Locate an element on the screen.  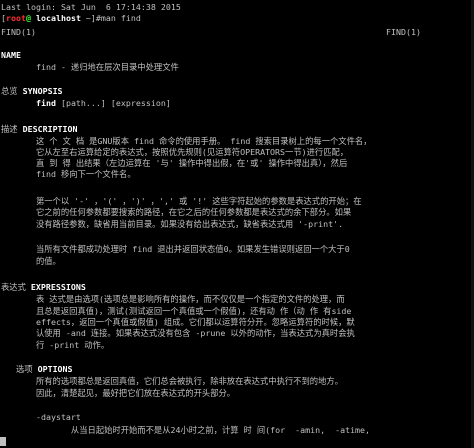
synopsis-indent is located at coordinates (18, 103).